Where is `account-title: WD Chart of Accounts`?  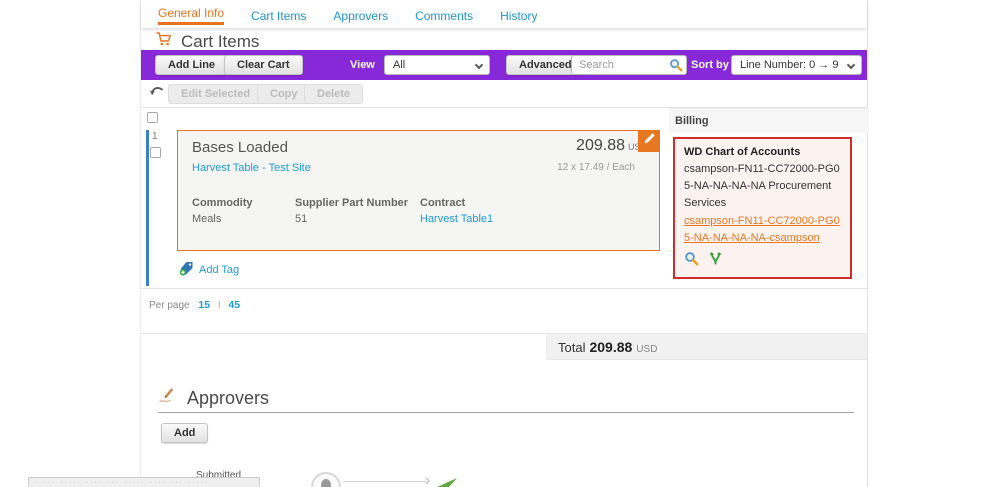 account-title: WD Chart of Accounts is located at coordinates (742, 152).